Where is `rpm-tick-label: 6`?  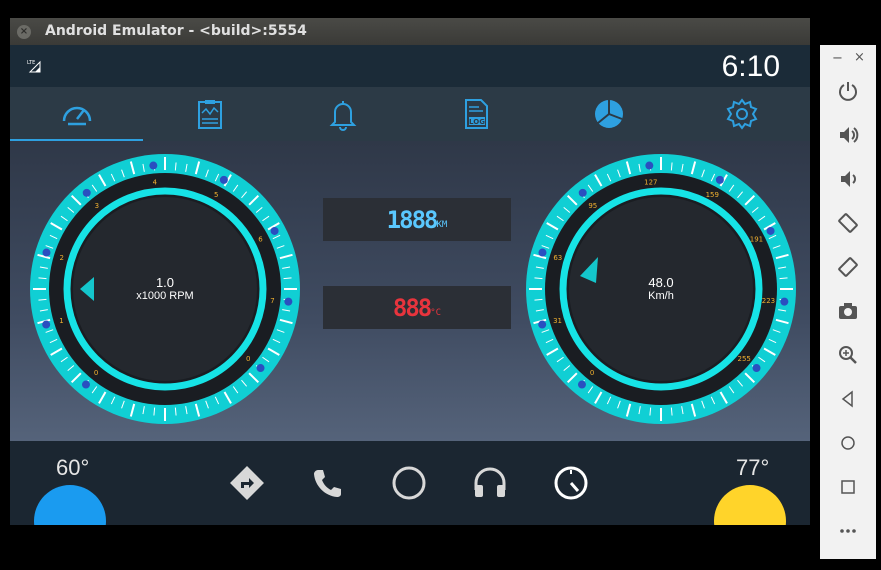
rpm-tick-label: 6 is located at coordinates (260, 239).